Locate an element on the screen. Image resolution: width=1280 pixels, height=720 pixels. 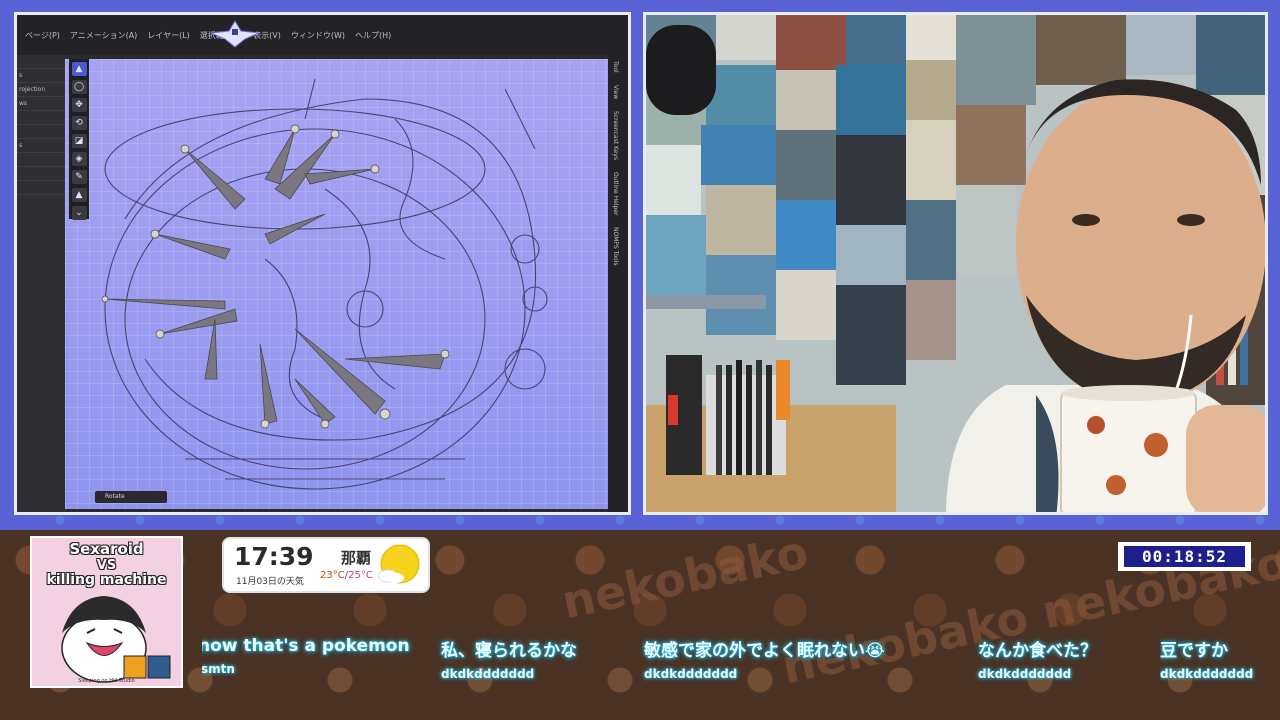
scale-tool-icon: ◪ is located at coordinates (79, 141).